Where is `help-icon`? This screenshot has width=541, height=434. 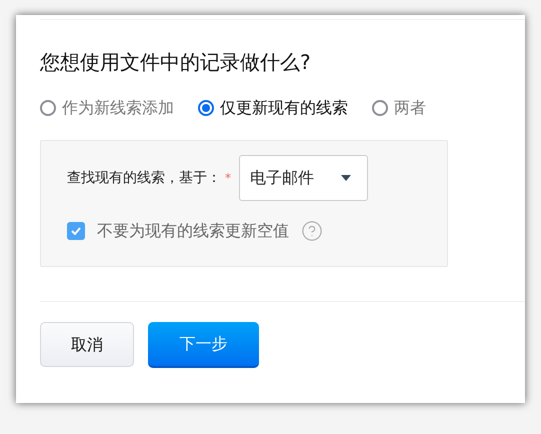
help-icon is located at coordinates (312, 231).